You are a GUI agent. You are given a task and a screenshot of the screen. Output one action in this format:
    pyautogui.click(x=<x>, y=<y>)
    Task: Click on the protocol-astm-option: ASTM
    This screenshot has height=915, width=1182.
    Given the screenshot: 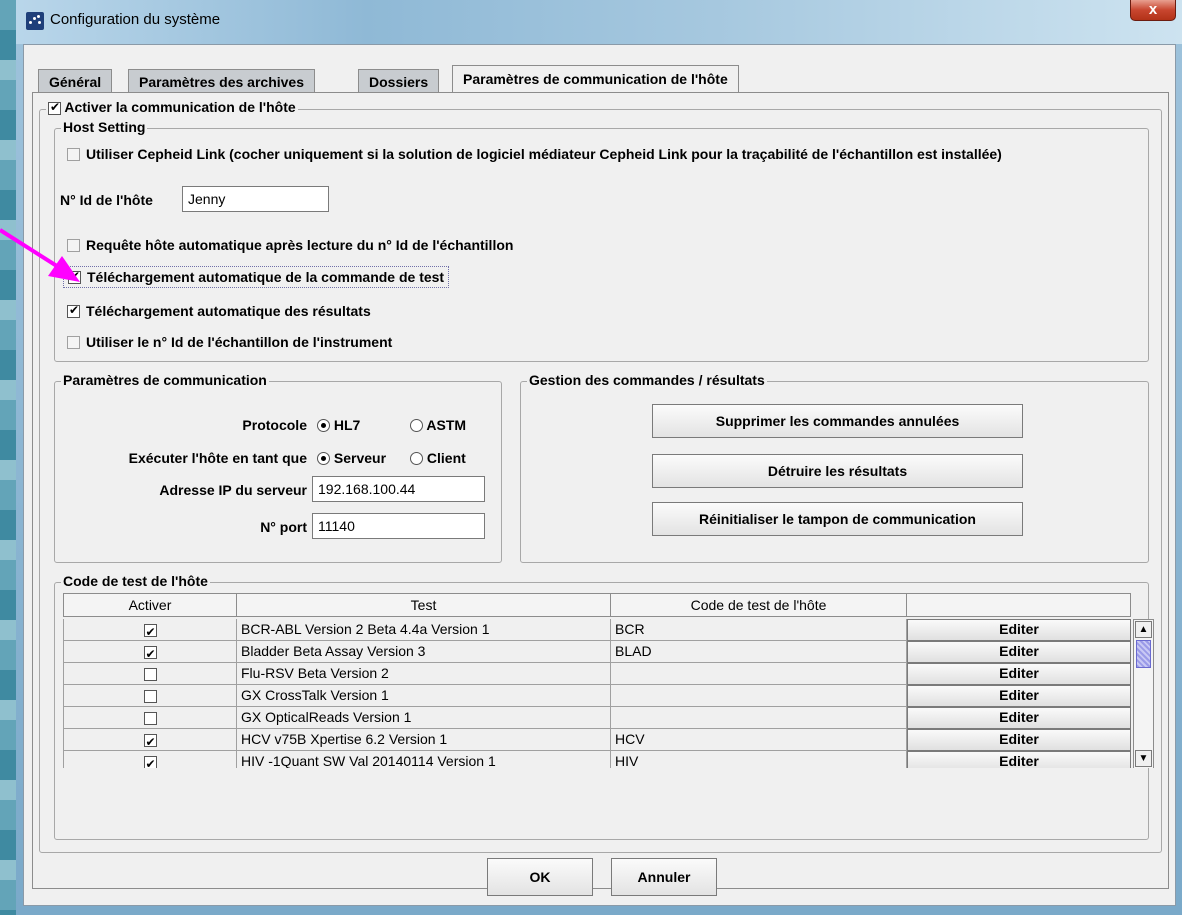 What is the action you would take?
    pyautogui.click(x=438, y=425)
    